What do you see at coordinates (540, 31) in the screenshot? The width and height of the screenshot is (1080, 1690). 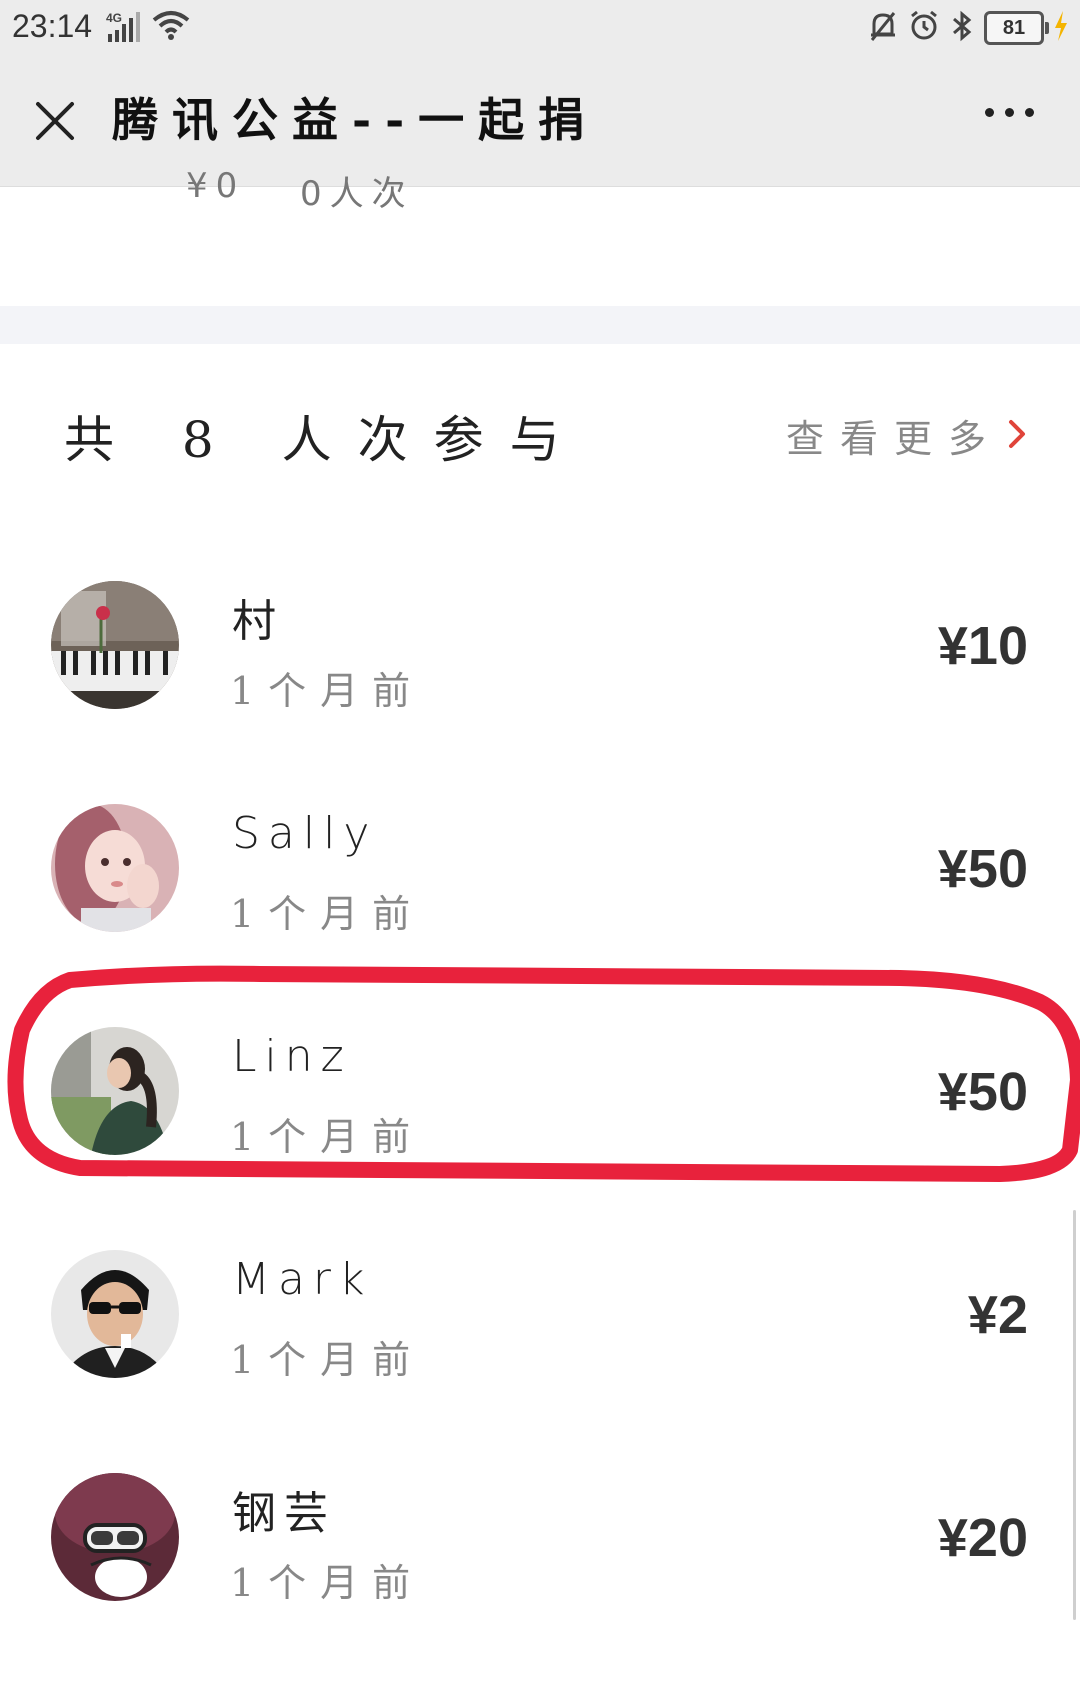 I see `status-bar: 23:14 4G 81` at bounding box center [540, 31].